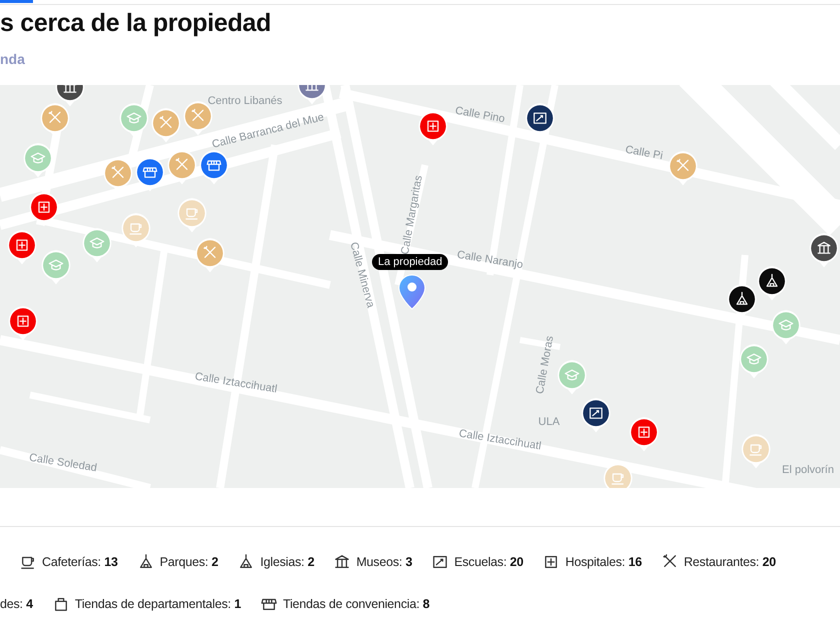  I want to click on category-count: Restaurantes: 20, so click(730, 562).